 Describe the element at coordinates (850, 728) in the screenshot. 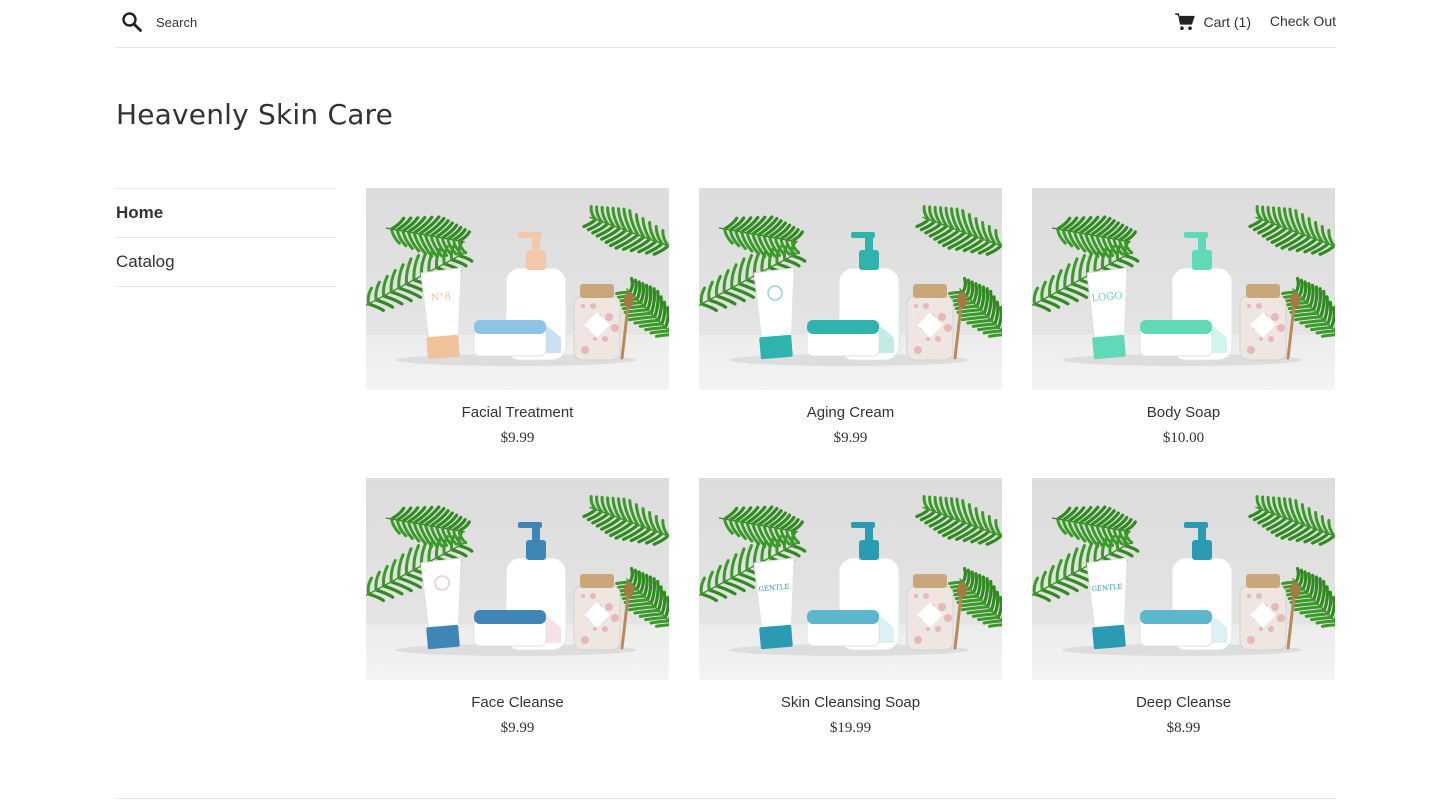

I see `product-price: $19.99` at that location.